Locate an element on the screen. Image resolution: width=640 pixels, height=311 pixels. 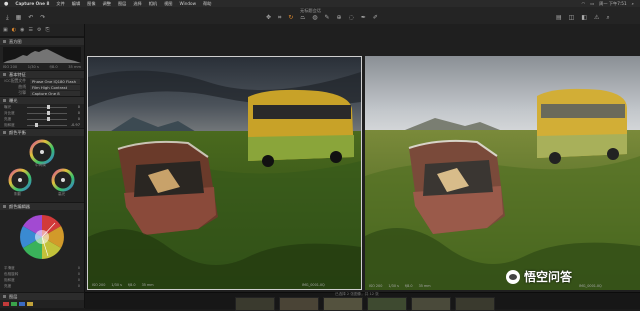
import-icon: ⤓ is located at coordinates (7, 18).